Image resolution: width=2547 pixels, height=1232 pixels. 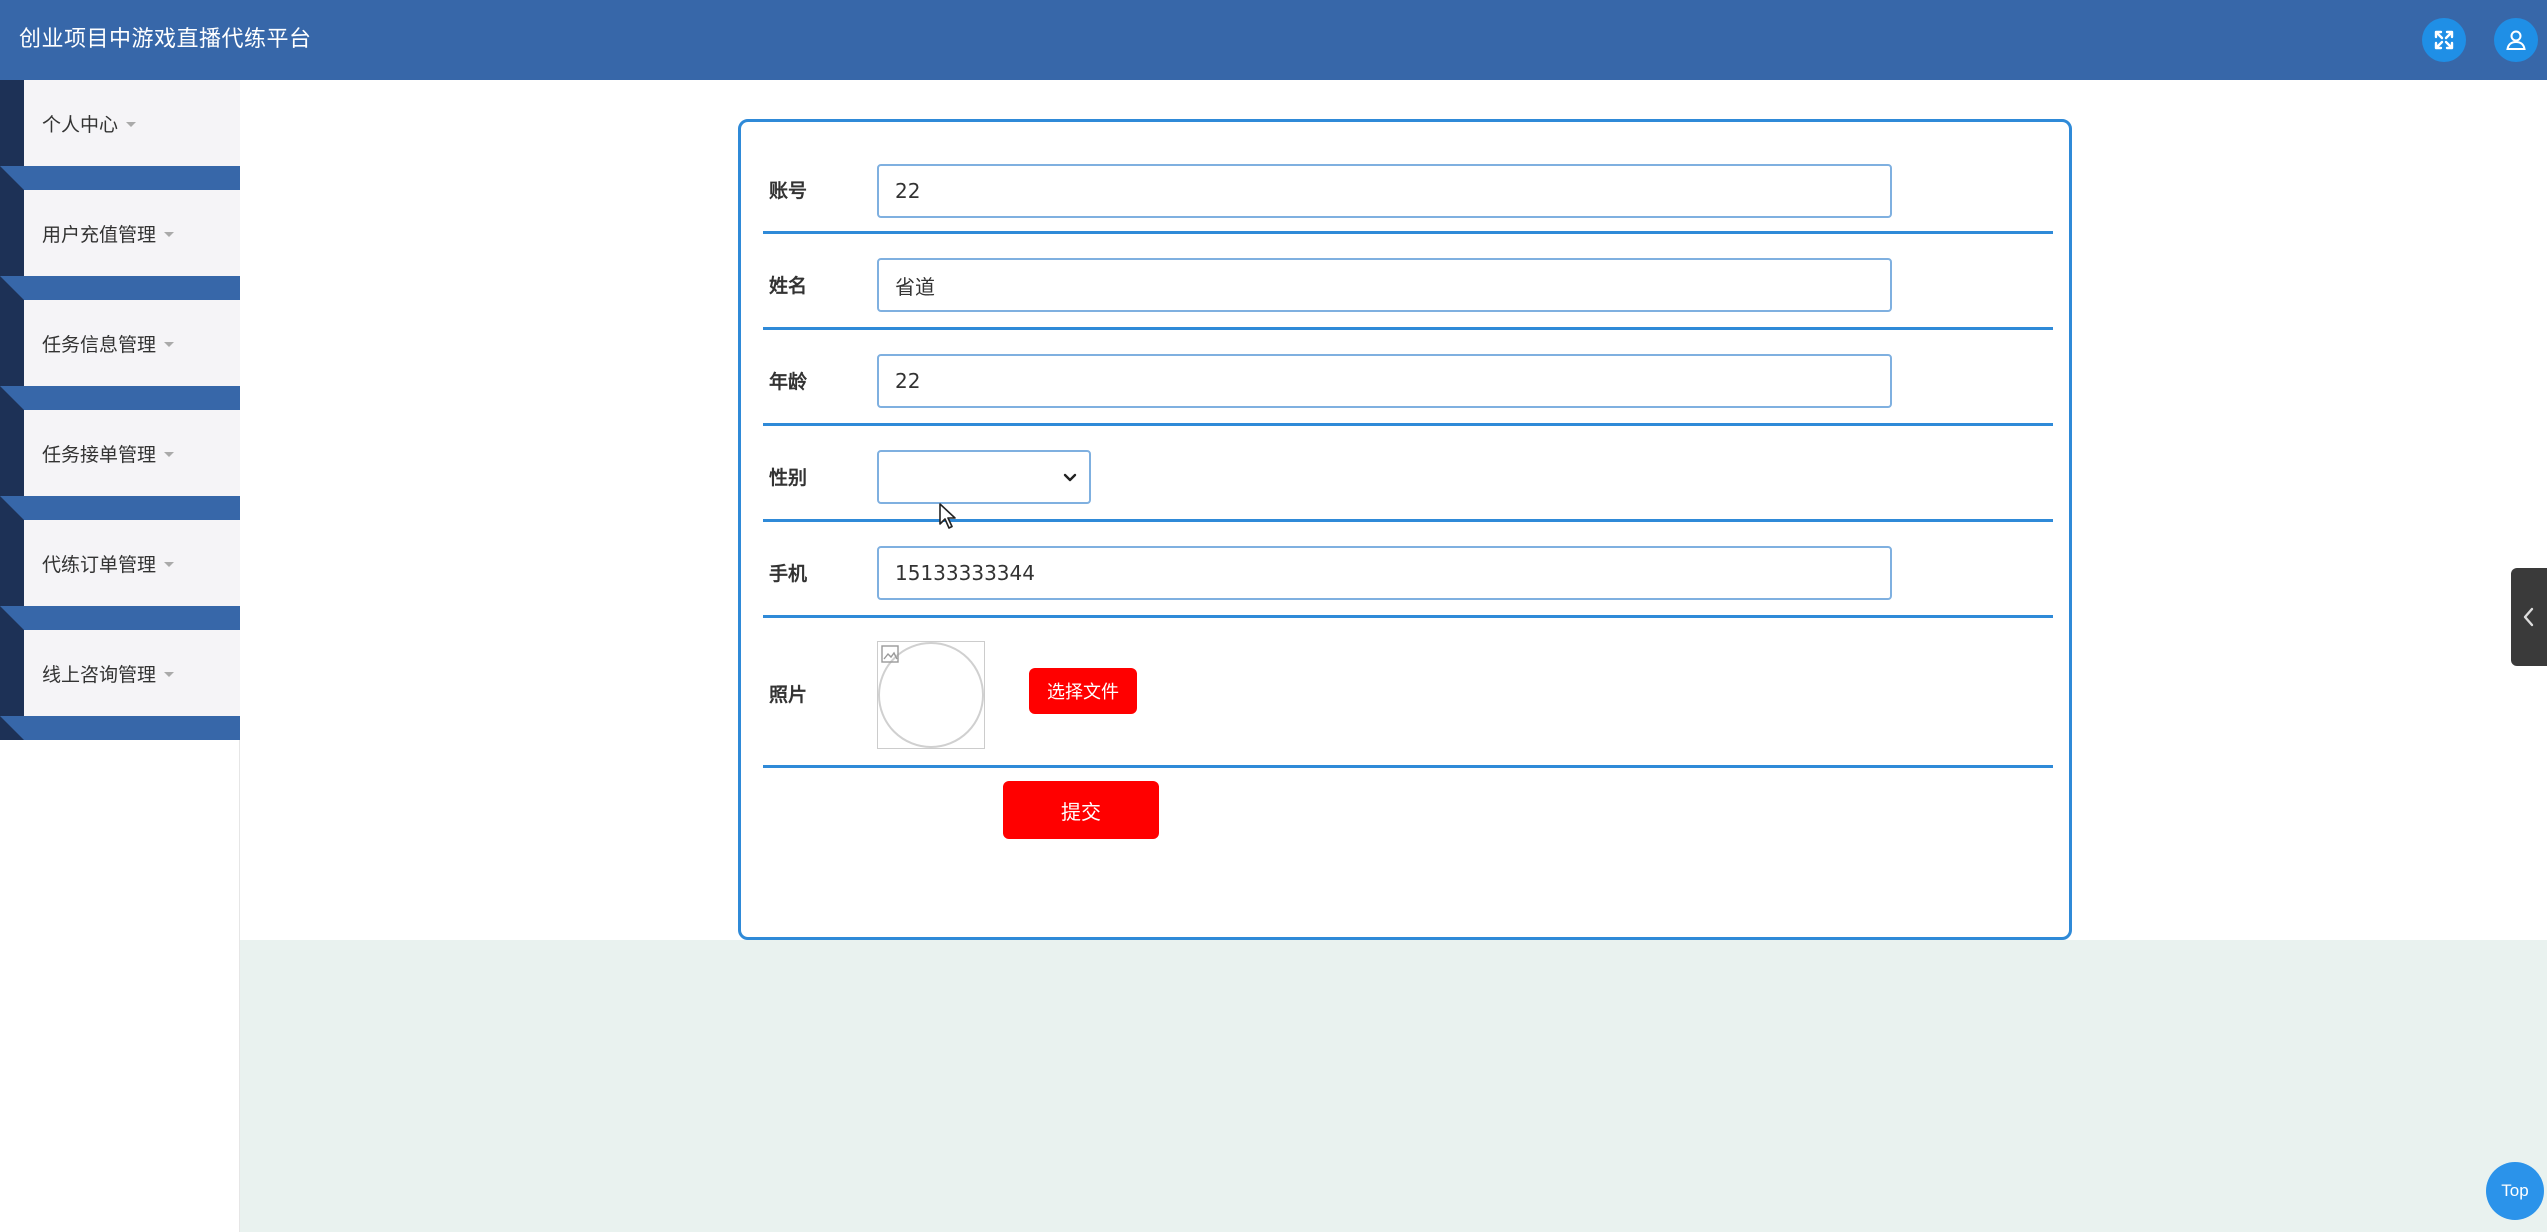 What do you see at coordinates (99, 234) in the screenshot?
I see `sidebar-item-label: 用户充值管理` at bounding box center [99, 234].